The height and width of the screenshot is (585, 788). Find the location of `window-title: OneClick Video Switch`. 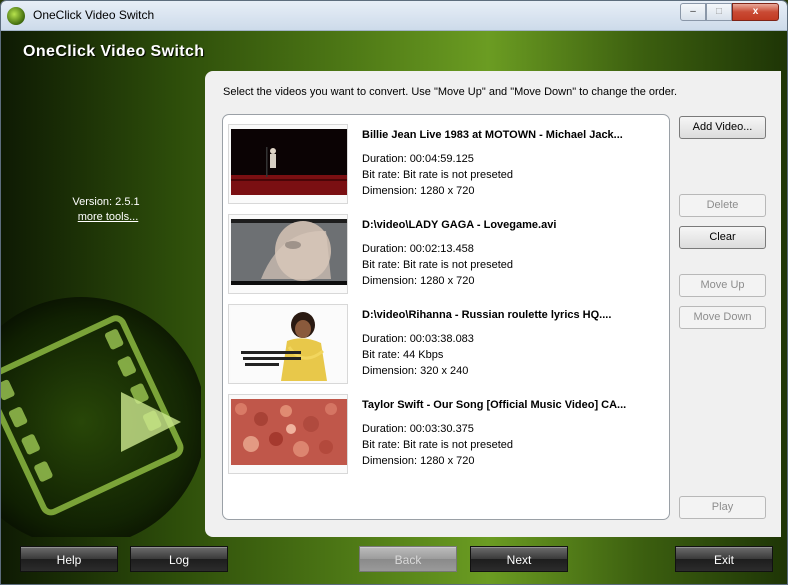

window-title: OneClick Video Switch is located at coordinates (94, 15).